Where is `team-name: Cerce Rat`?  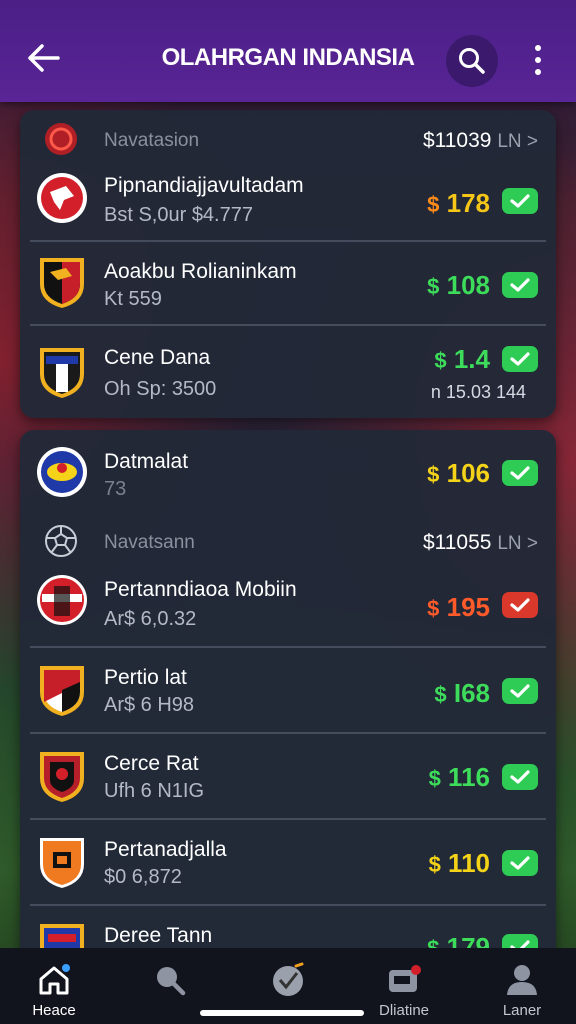 team-name: Cerce Rat is located at coordinates (151, 763).